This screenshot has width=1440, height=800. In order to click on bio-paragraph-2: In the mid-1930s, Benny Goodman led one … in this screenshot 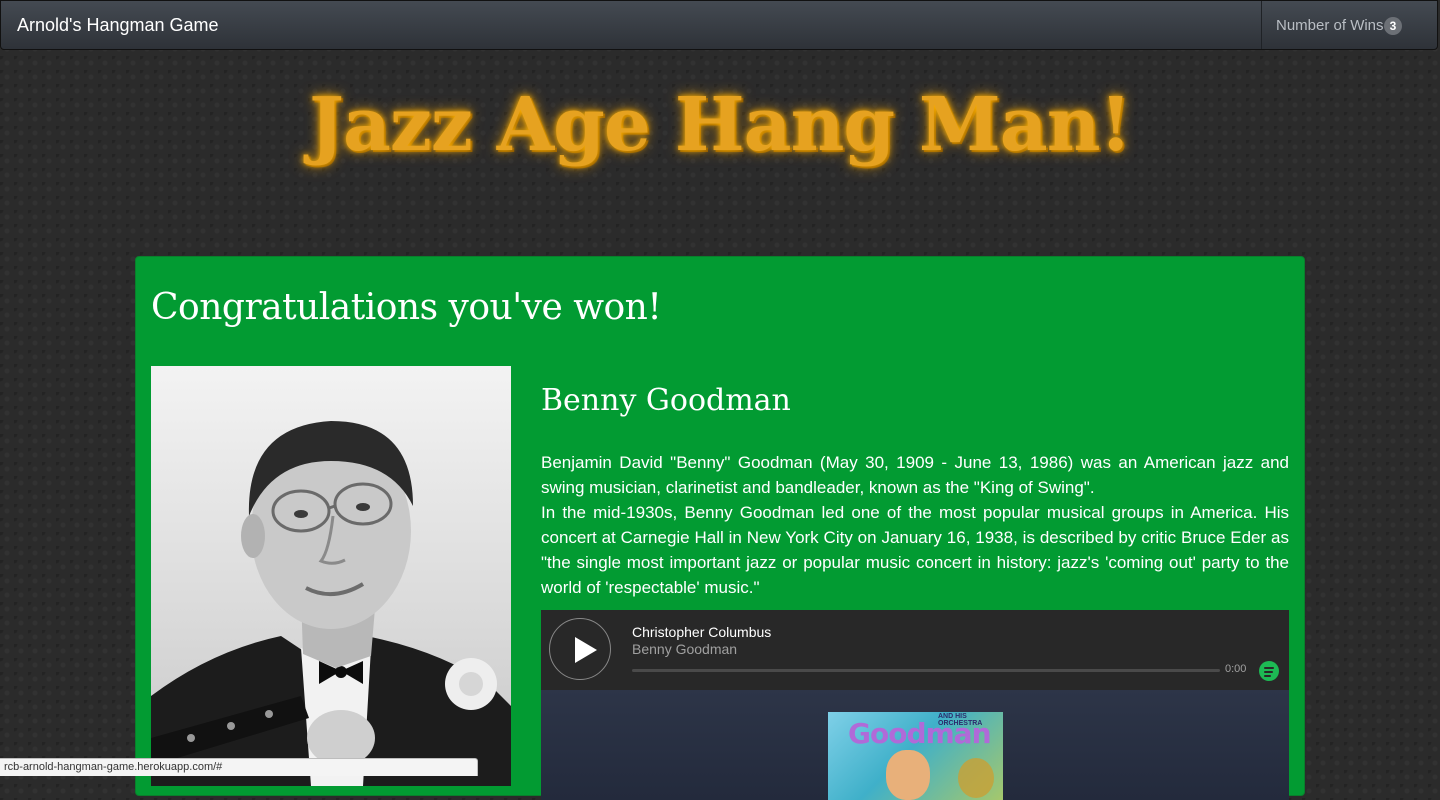, I will do `click(915, 550)`.